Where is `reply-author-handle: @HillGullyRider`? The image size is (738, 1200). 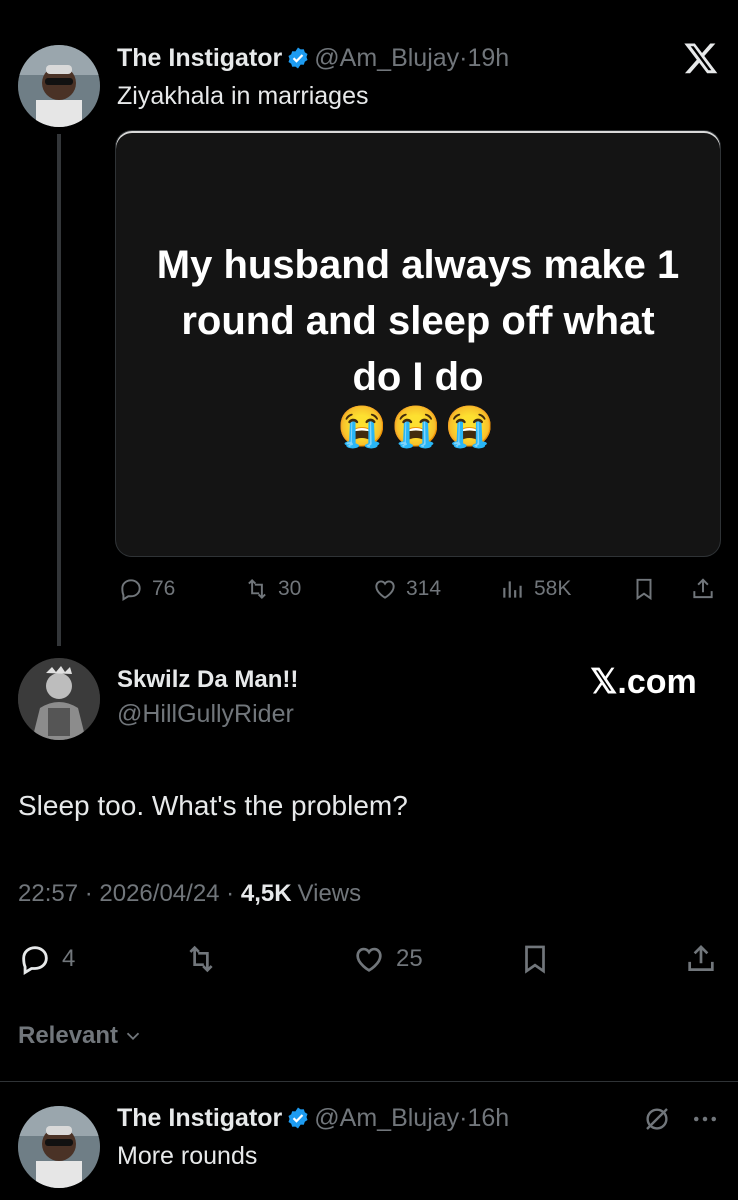 reply-author-handle: @HillGullyRider is located at coordinates (205, 714).